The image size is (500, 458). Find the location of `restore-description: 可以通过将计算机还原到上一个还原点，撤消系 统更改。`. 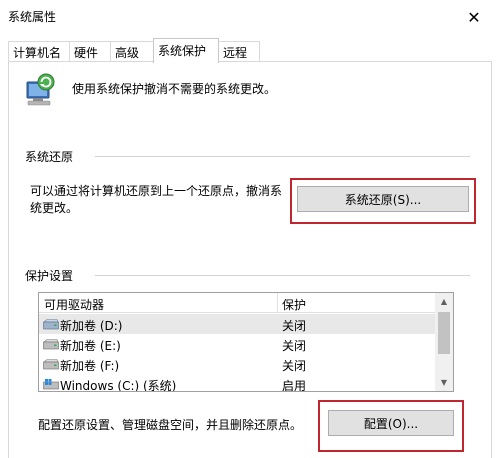

restore-description: 可以通过将计算机还原到上一个还原点，撤消系 统更改。 is located at coordinates (156, 200).